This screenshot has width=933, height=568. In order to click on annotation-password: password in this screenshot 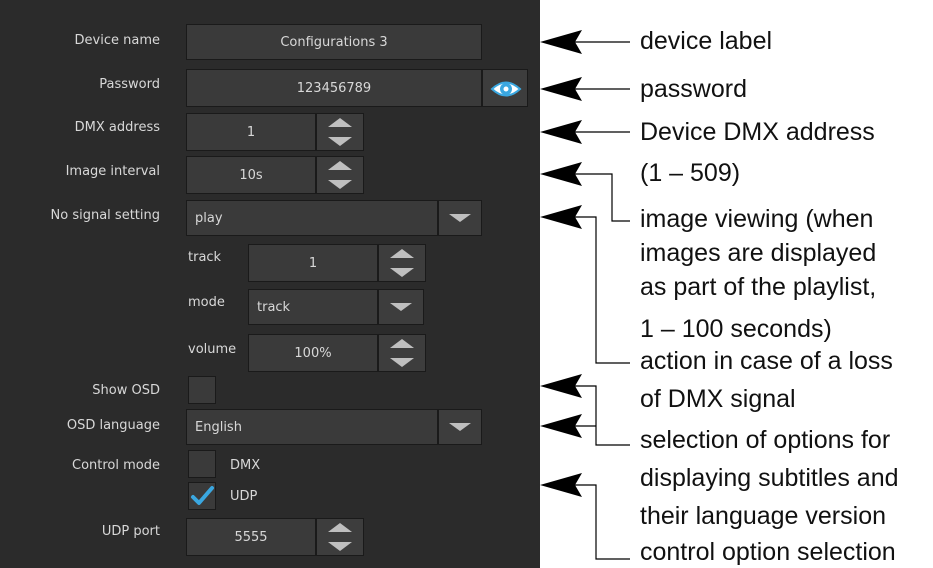, I will do `click(693, 89)`.